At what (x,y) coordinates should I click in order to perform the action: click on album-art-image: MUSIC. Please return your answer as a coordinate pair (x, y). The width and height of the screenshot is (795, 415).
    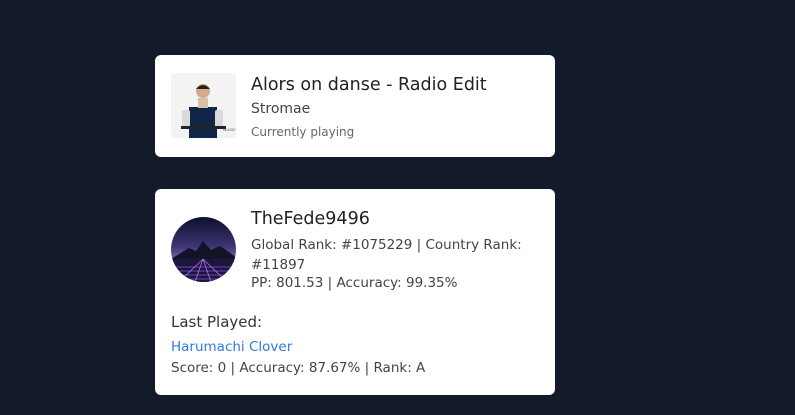
    Looking at the image, I should click on (203, 105).